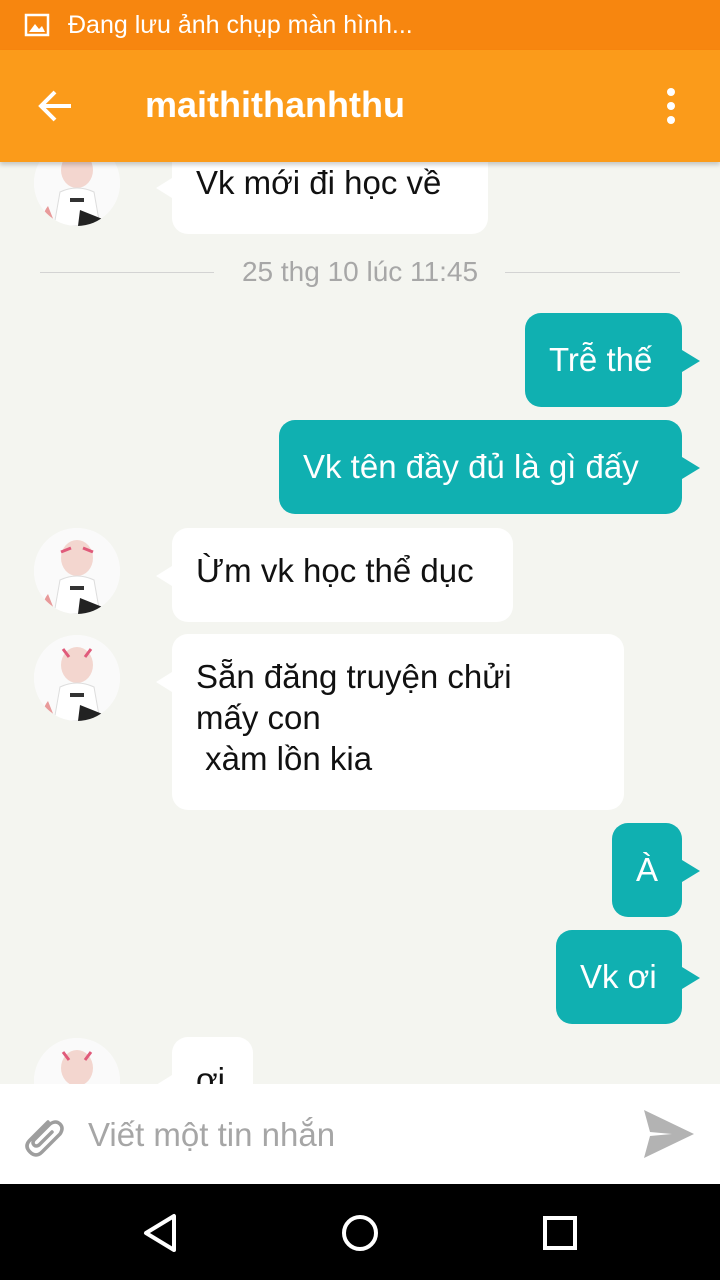  I want to click on message-text: Vk tên đầy đủ là gì đấy, so click(471, 466).